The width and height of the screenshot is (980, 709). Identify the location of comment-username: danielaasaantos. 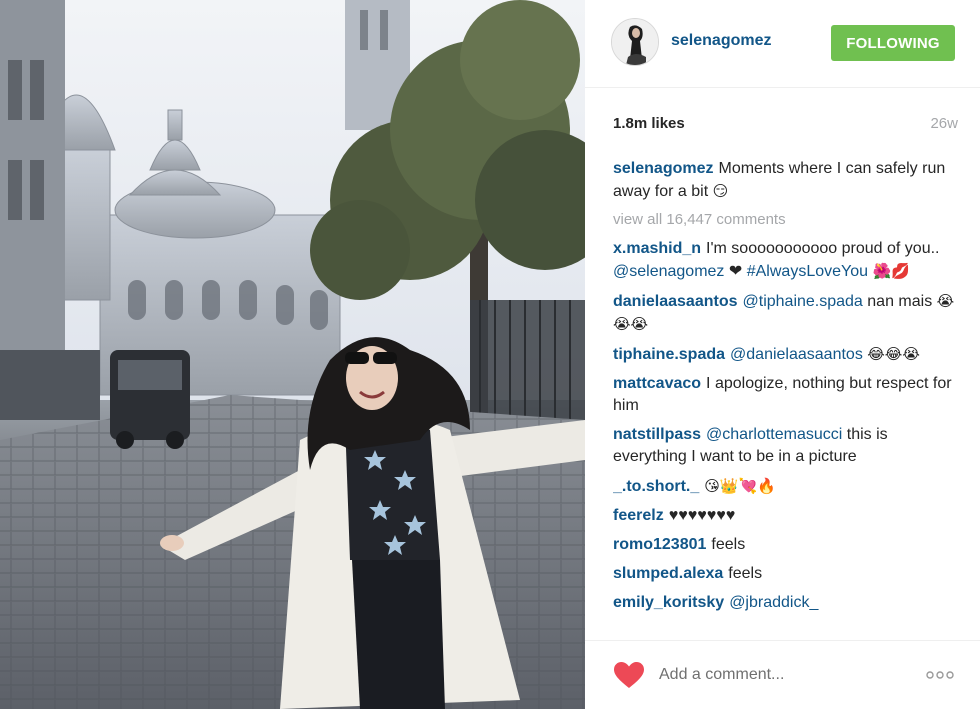
(675, 301).